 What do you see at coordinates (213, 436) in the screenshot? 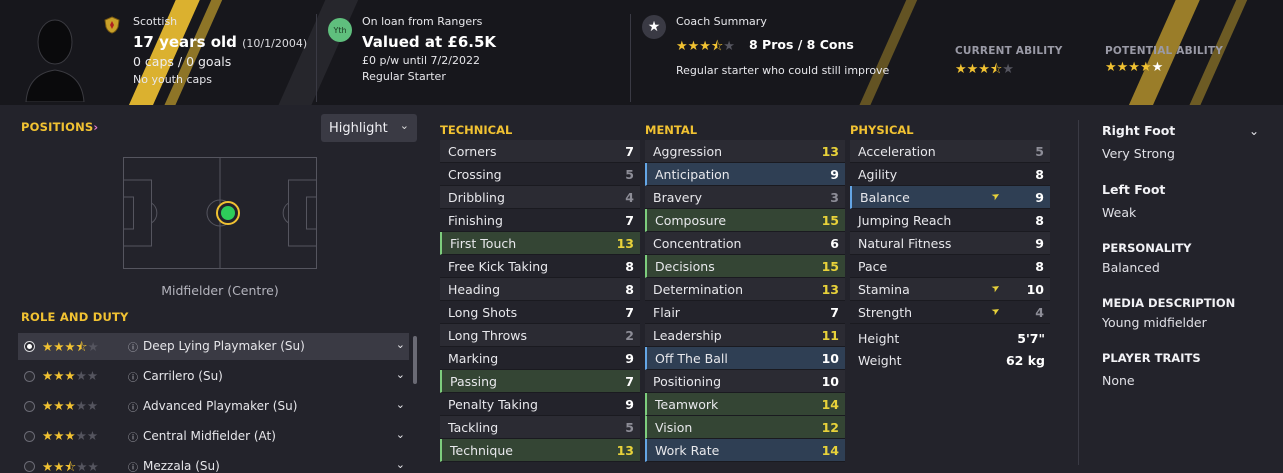
I see `role-row: ★★★★★ ⓘ Central Midfielder (At) ⌄` at bounding box center [213, 436].